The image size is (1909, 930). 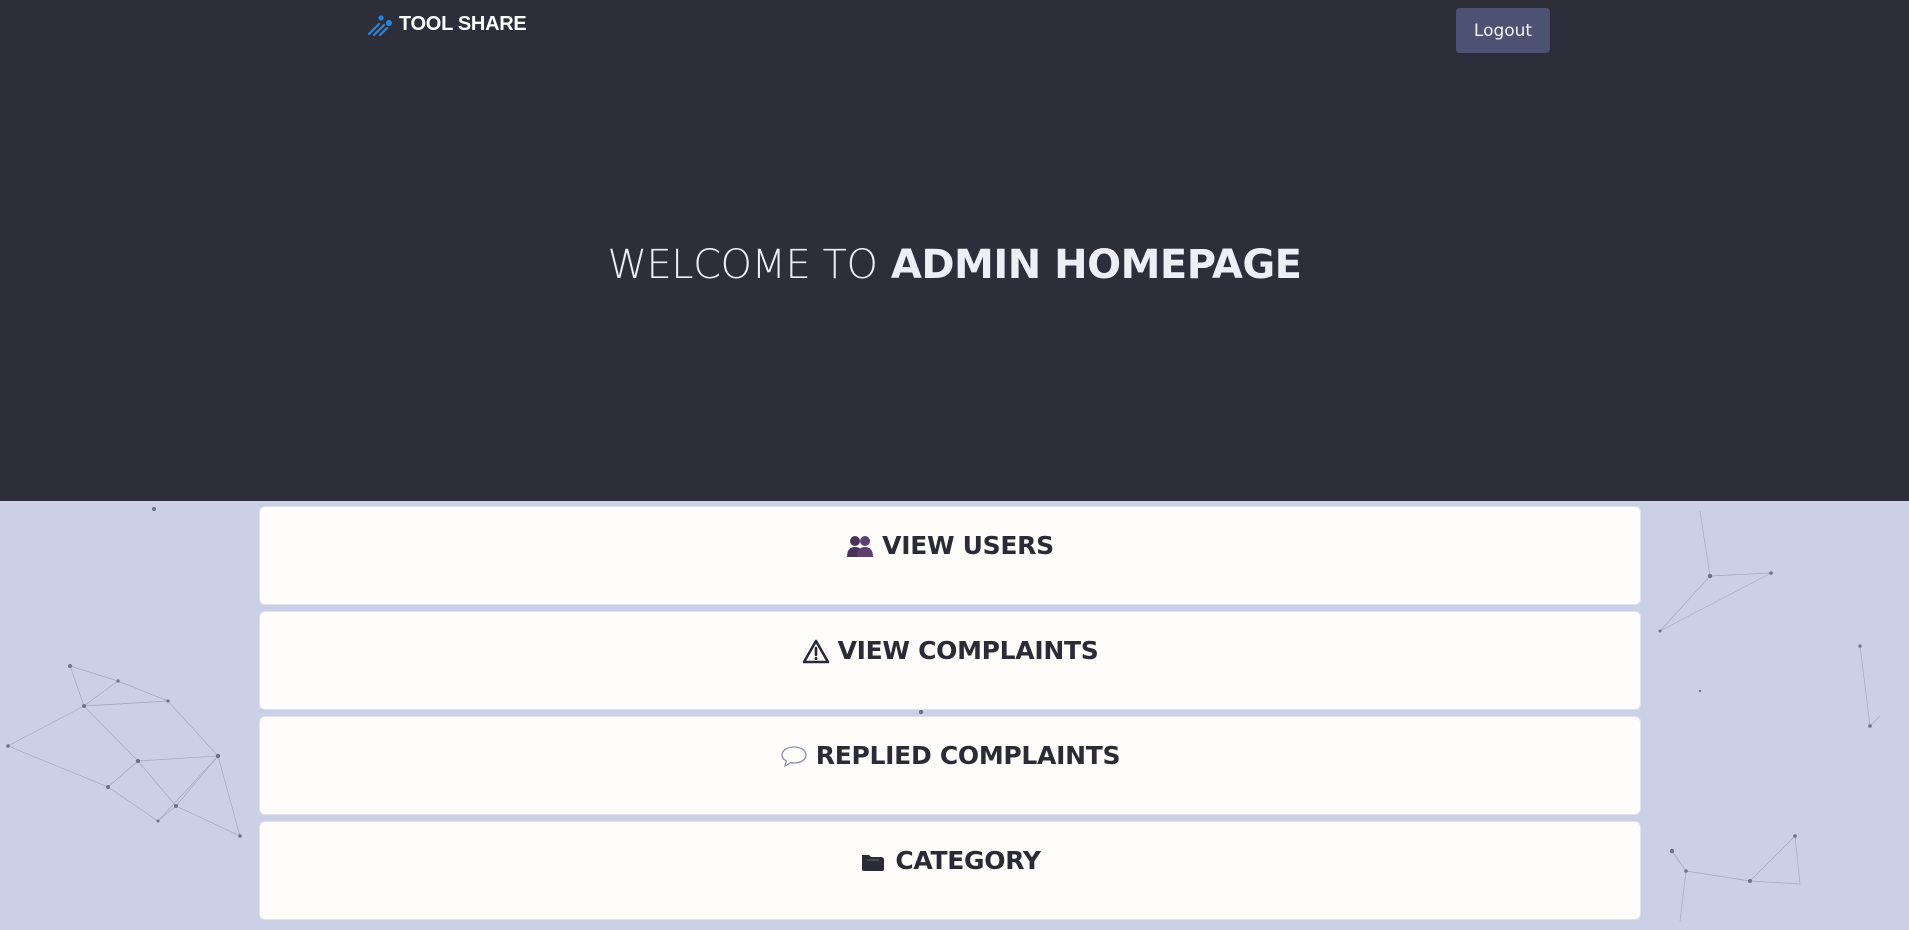 I want to click on page-title: WELCOME TO ADMIN HOMEPAGE, so click(x=954, y=265).